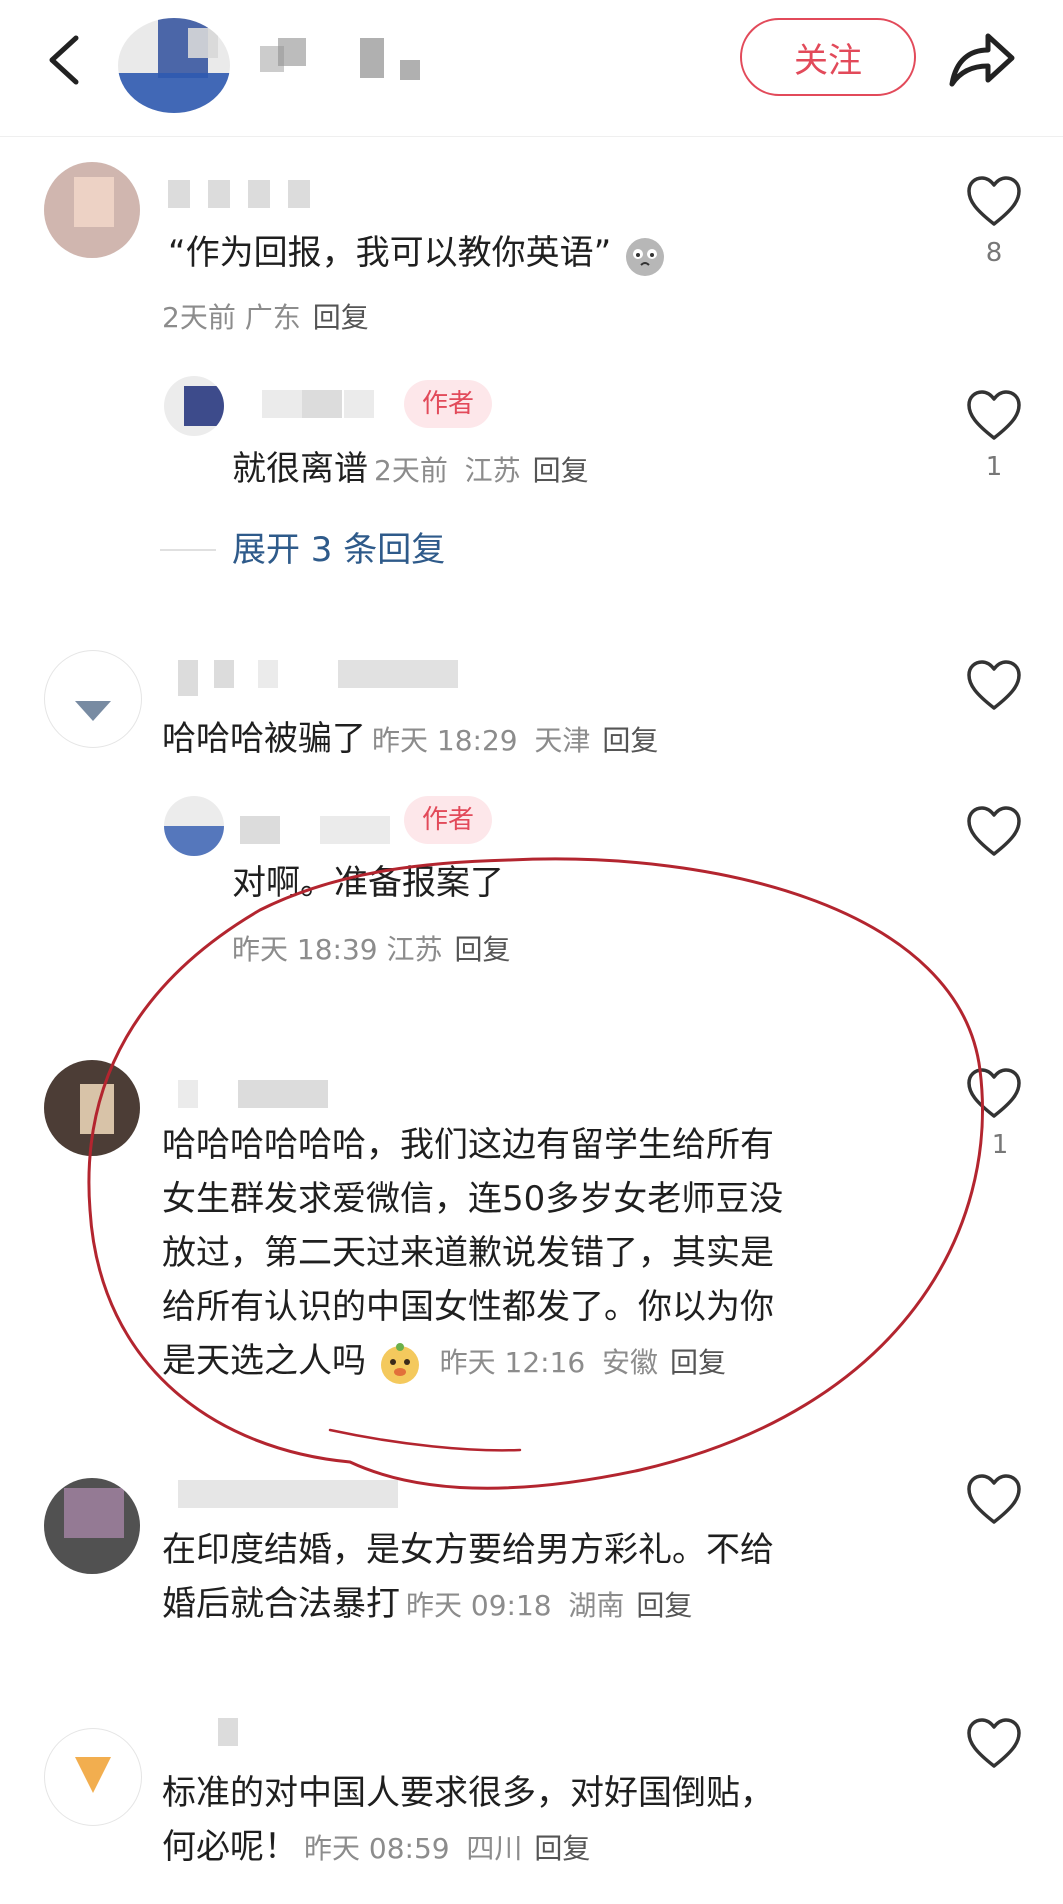 Image resolution: width=1063 pixels, height=1904 pixels. I want to click on reply-text: 就很离谱 2天前 江苏 回复, so click(410, 469).